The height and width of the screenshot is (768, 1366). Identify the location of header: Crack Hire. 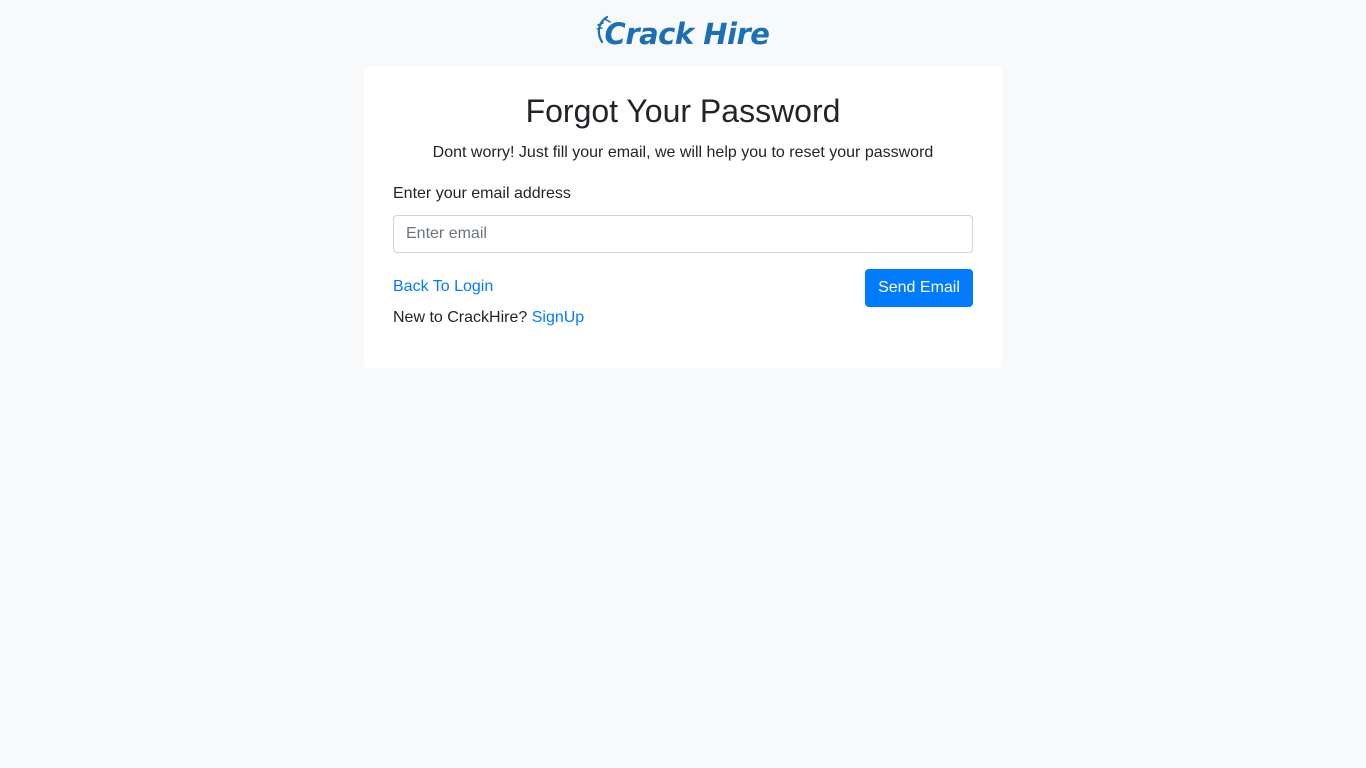
(683, 34).